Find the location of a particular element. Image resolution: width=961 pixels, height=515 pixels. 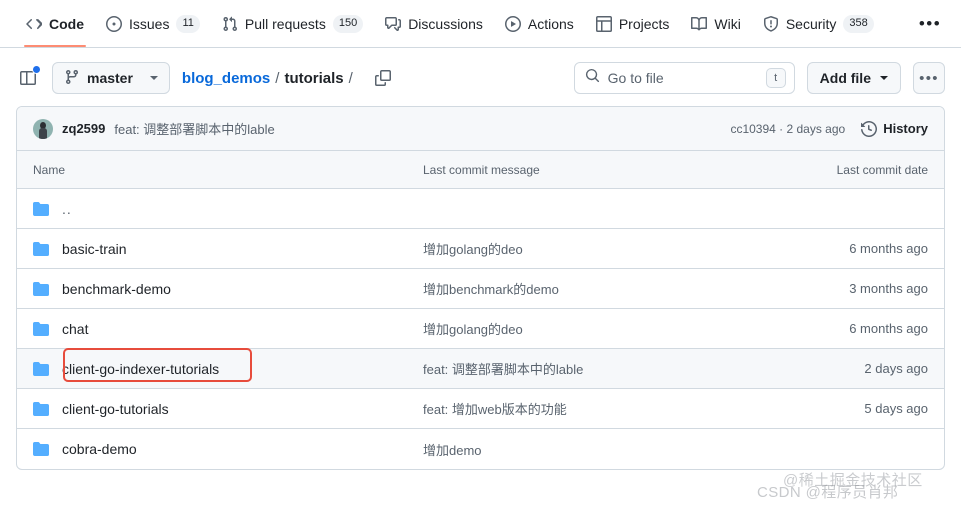

branch-selector: master is located at coordinates (111, 78).